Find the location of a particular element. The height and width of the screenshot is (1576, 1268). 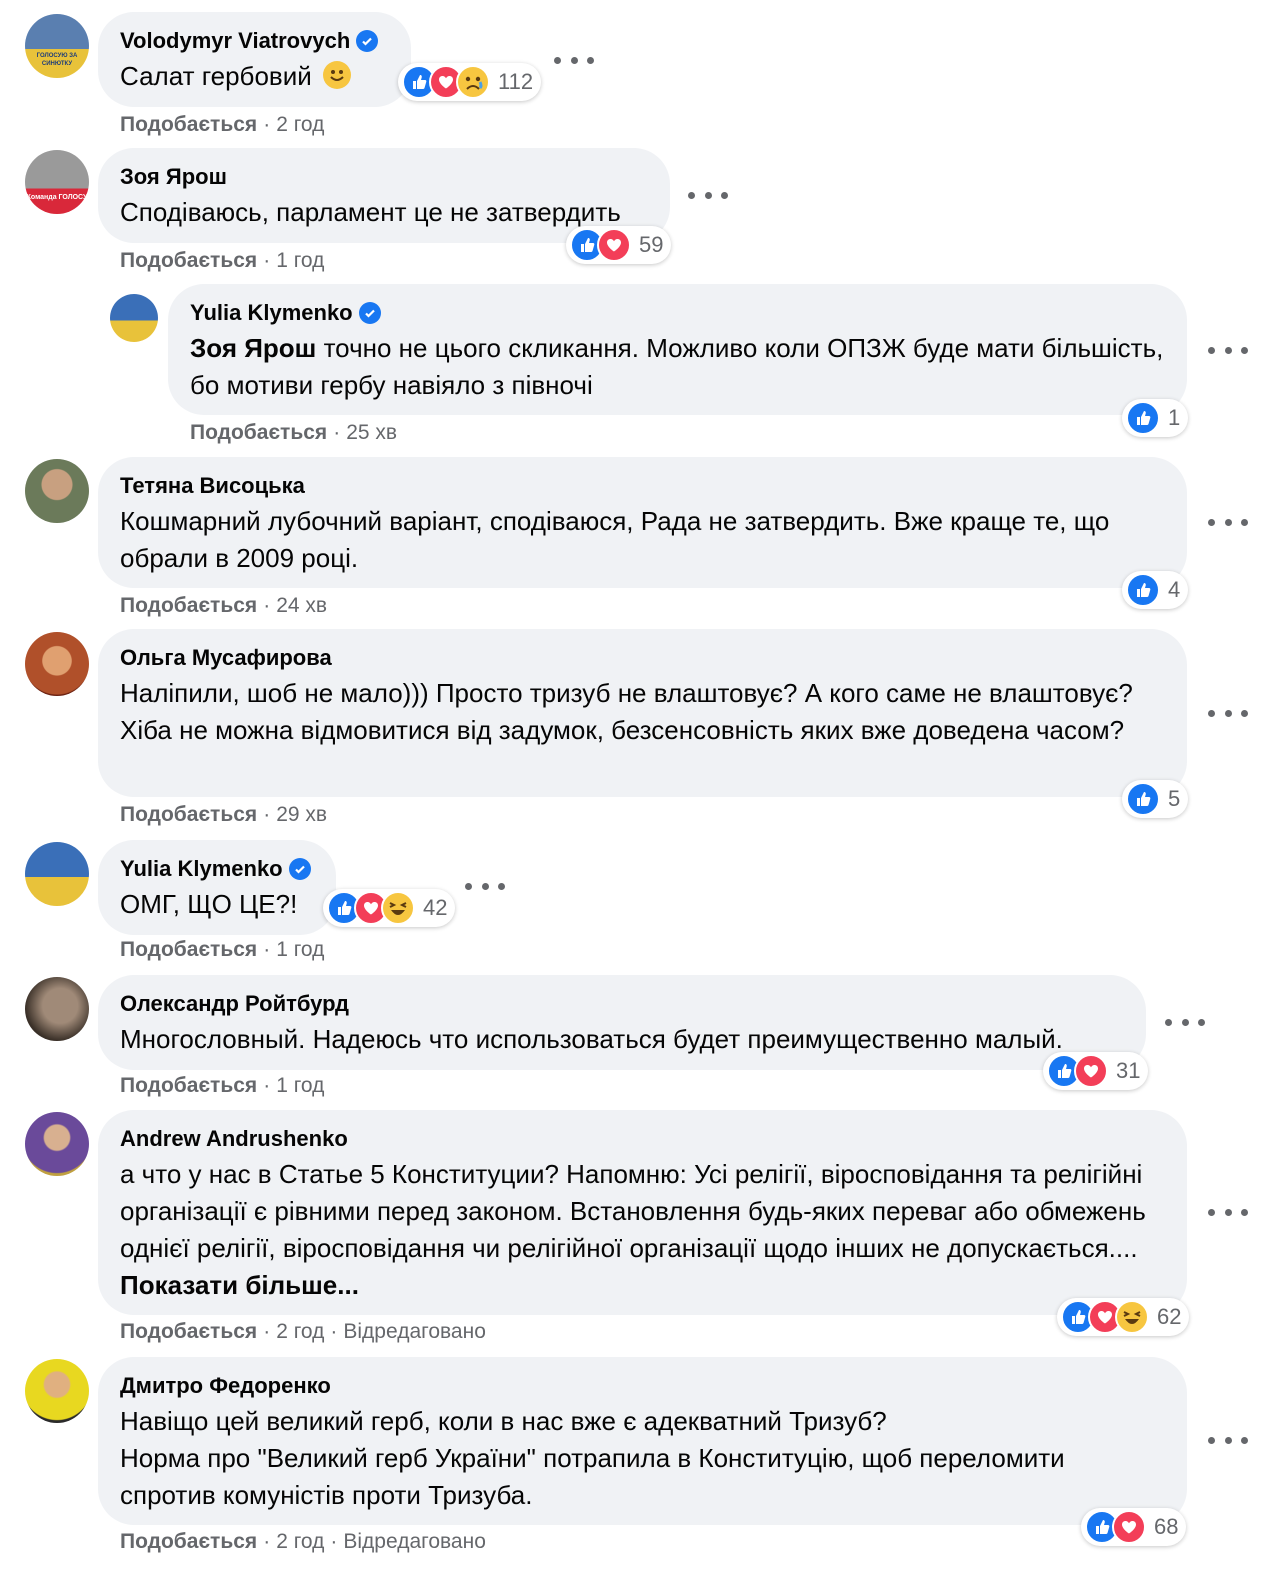

author-name: Тетяна Висоцька is located at coordinates (212, 486).